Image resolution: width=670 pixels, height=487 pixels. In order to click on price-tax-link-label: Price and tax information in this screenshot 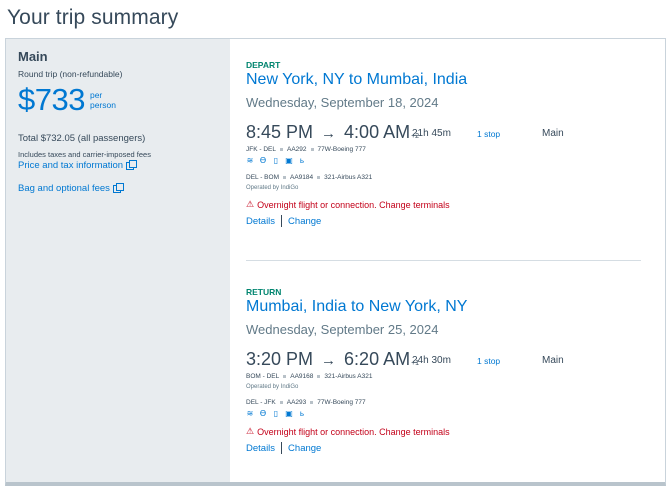, I will do `click(71, 165)`.